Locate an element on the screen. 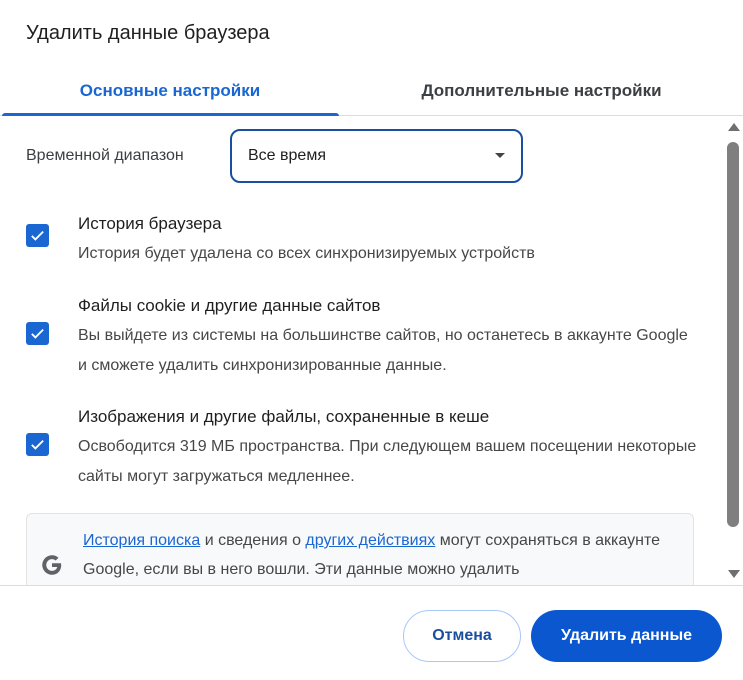 The width and height of the screenshot is (743, 680). dropdown-arrow-icon is located at coordinates (500, 155).